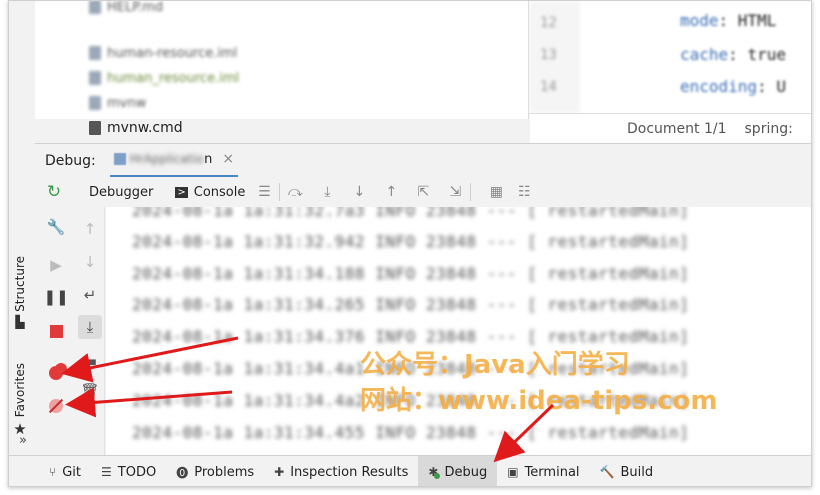 Image resolution: width=820 pixels, height=495 pixels. Describe the element at coordinates (228, 159) in the screenshot. I see `close-icon: ×` at that location.